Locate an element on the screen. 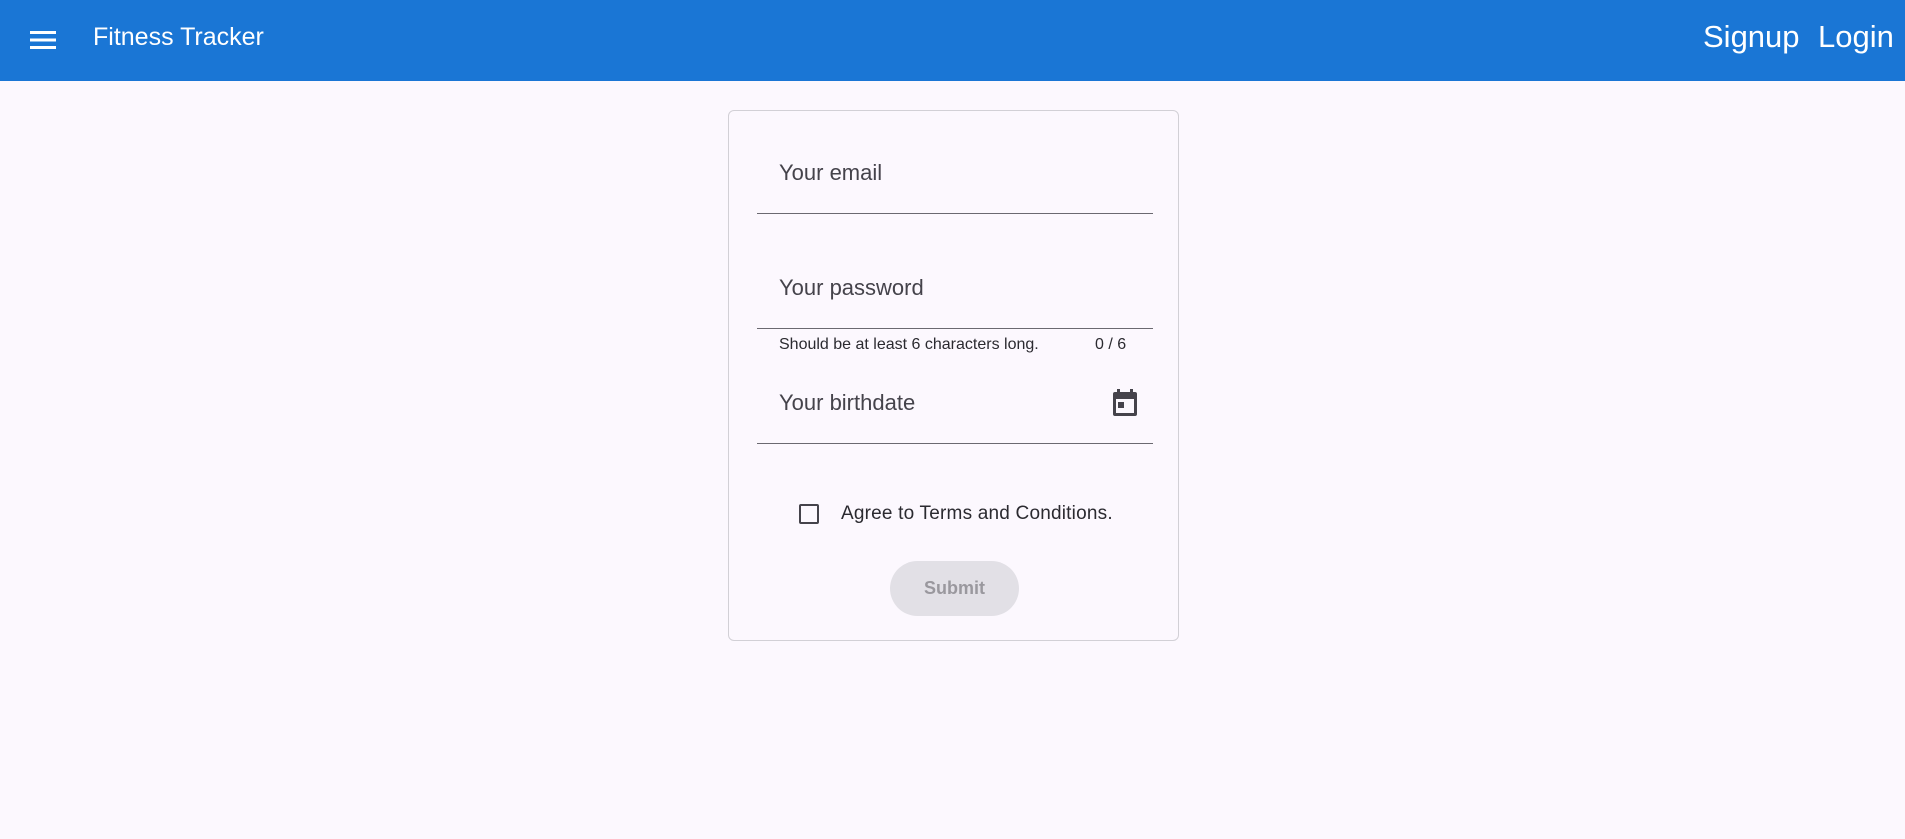 The width and height of the screenshot is (1905, 839). birthdate-input is located at coordinates (955, 402).